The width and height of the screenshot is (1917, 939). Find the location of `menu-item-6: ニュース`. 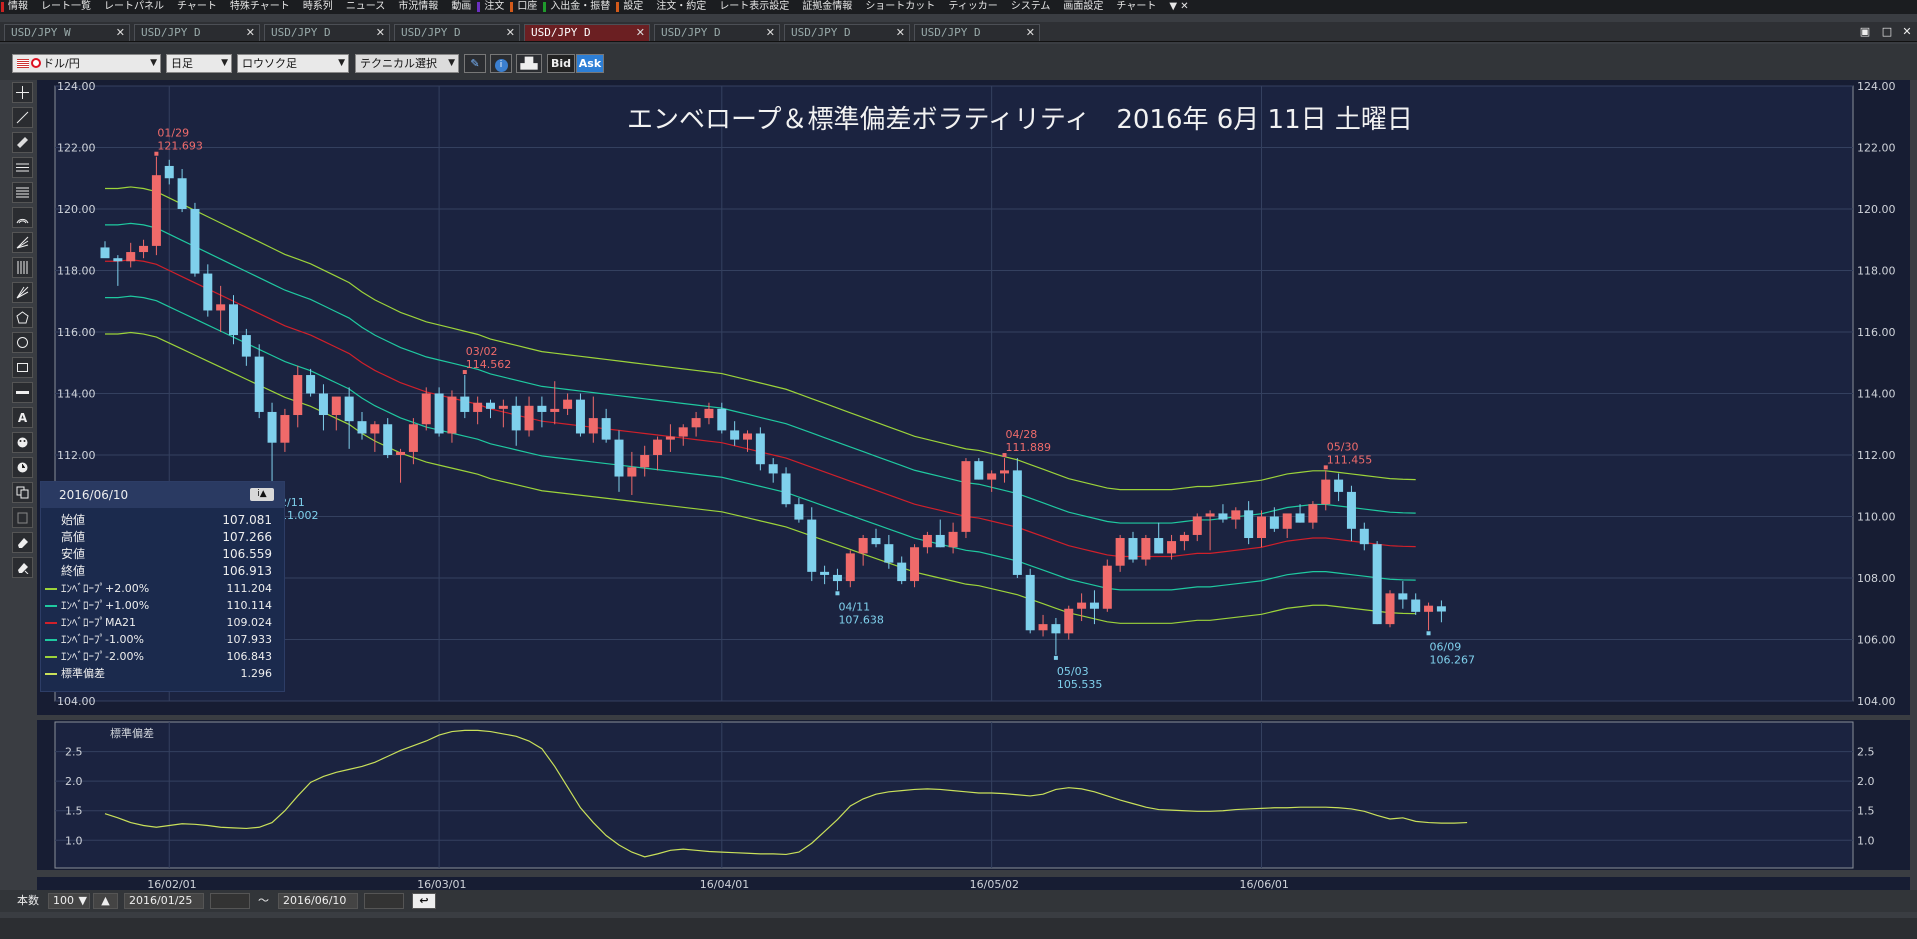

menu-item-6: ニュース is located at coordinates (364, 7).